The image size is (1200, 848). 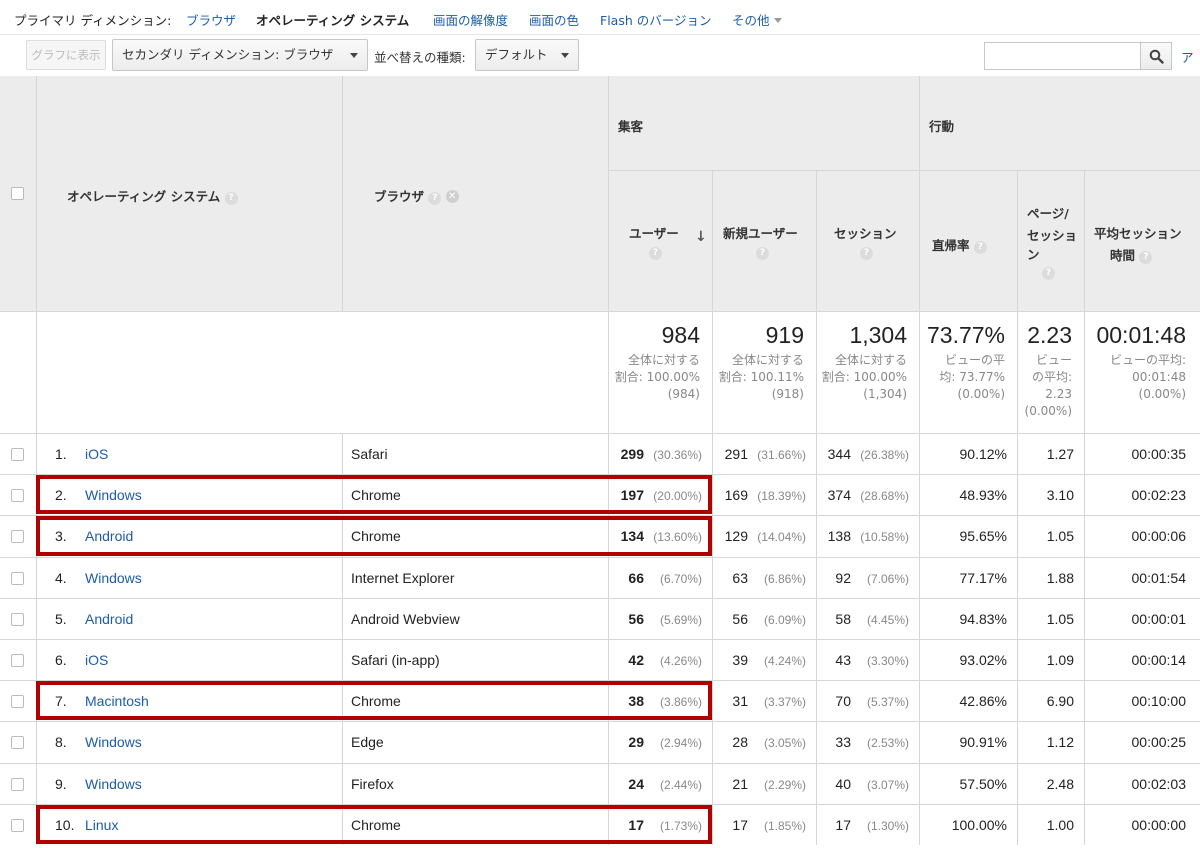 What do you see at coordinates (117, 701) in the screenshot?
I see `row-os-link: Macintosh` at bounding box center [117, 701].